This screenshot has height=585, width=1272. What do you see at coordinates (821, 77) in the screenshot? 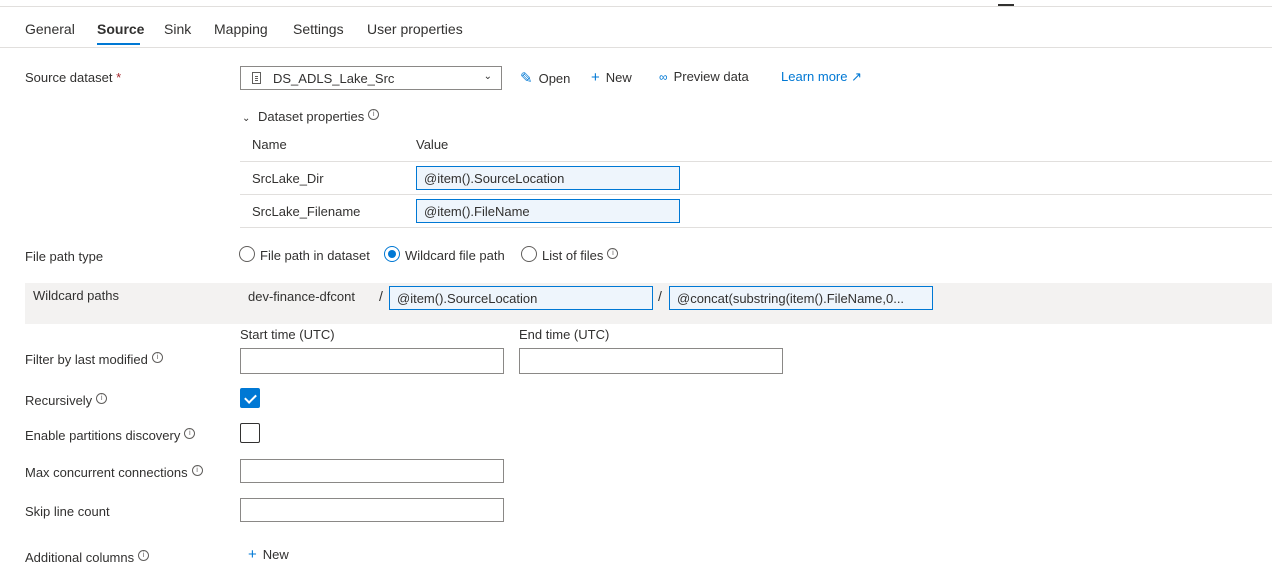
I see `learn-more-link: Learn more ↗` at bounding box center [821, 77].